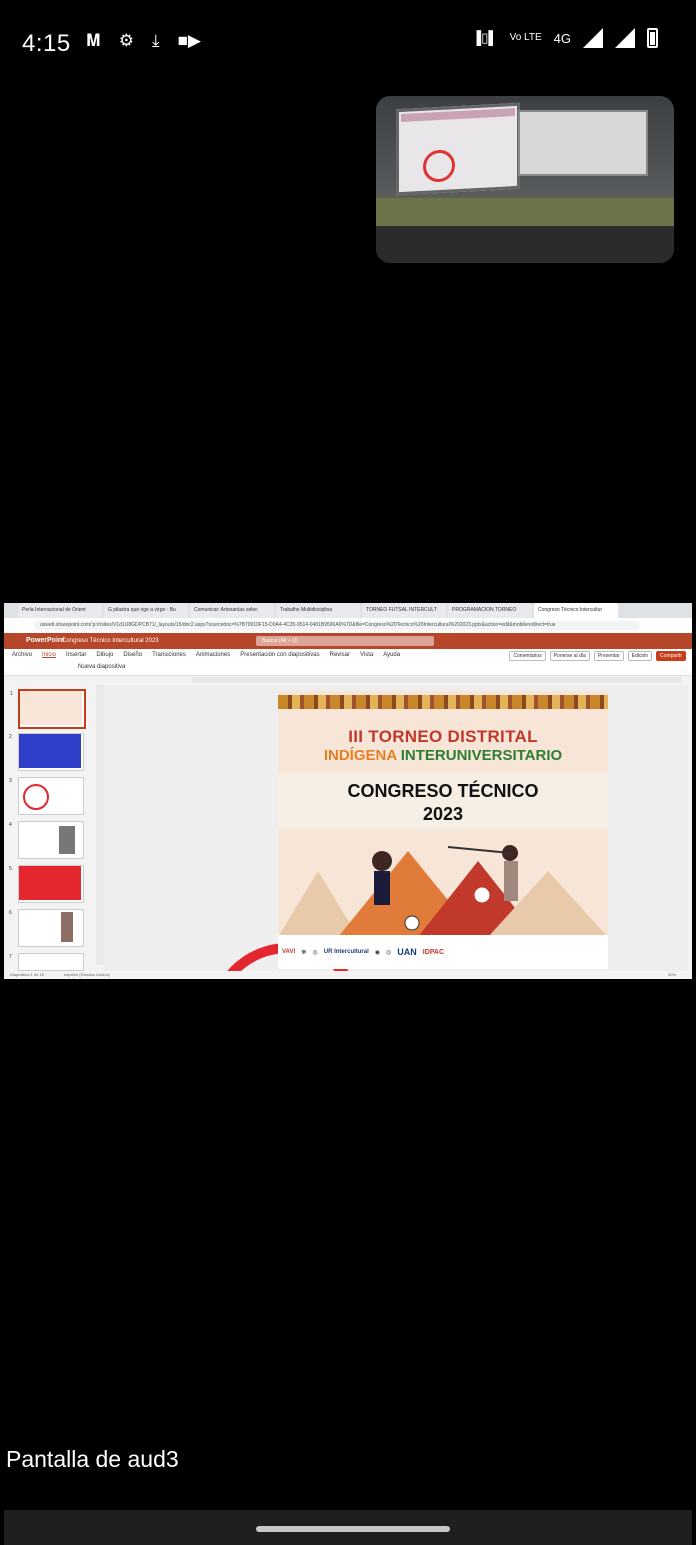 This screenshot has height=1545, width=696. Describe the element at coordinates (48, 709) in the screenshot. I see `slide-thumbnail: 1` at that location.